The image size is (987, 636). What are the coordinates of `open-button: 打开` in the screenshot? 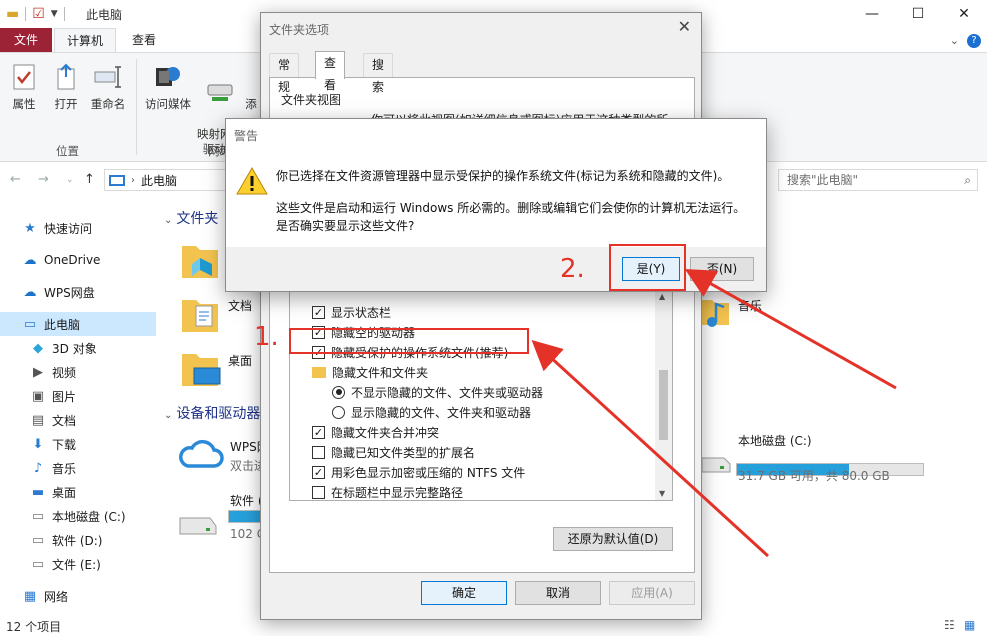 It's located at (66, 86).